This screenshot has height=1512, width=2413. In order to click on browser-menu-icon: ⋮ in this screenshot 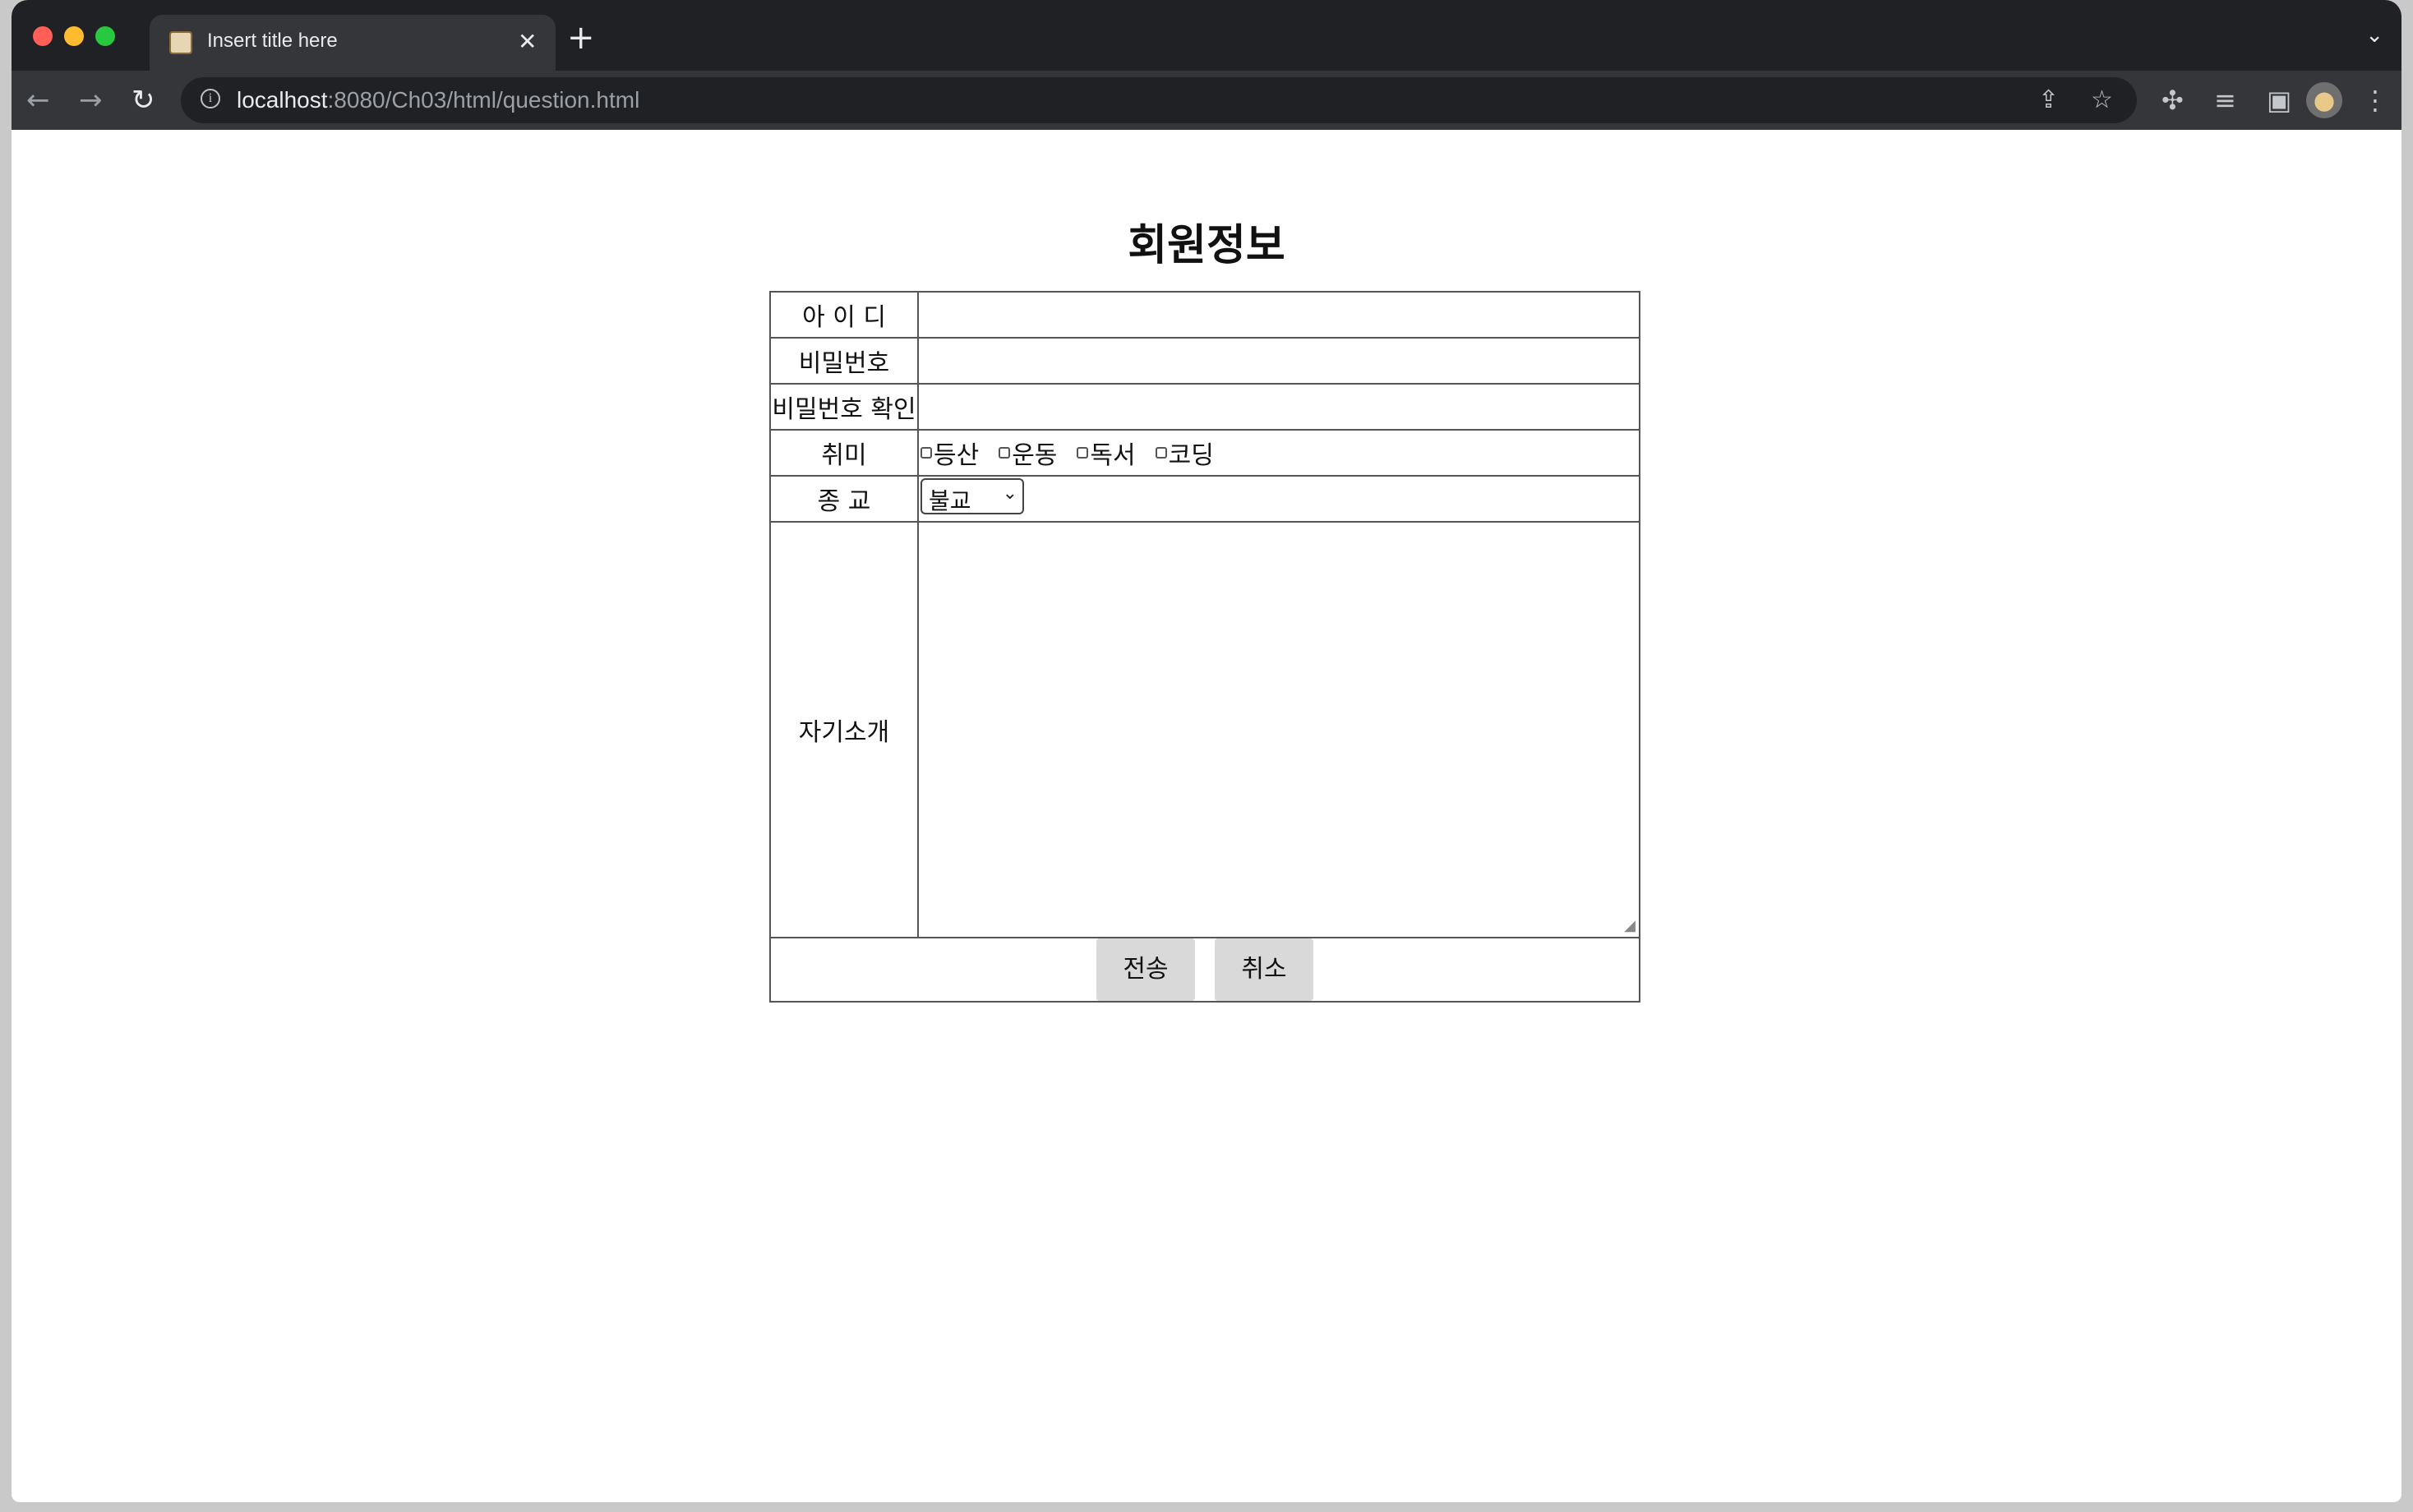, I will do `click(2375, 100)`.